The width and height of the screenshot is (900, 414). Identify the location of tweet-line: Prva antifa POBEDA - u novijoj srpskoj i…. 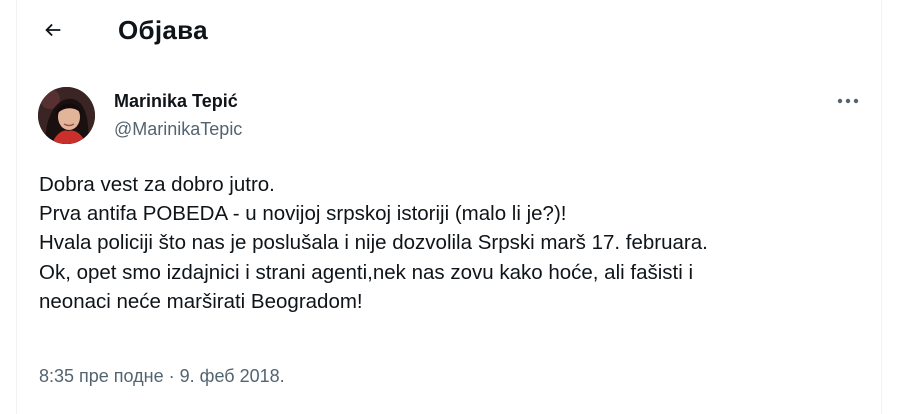
(303, 214).